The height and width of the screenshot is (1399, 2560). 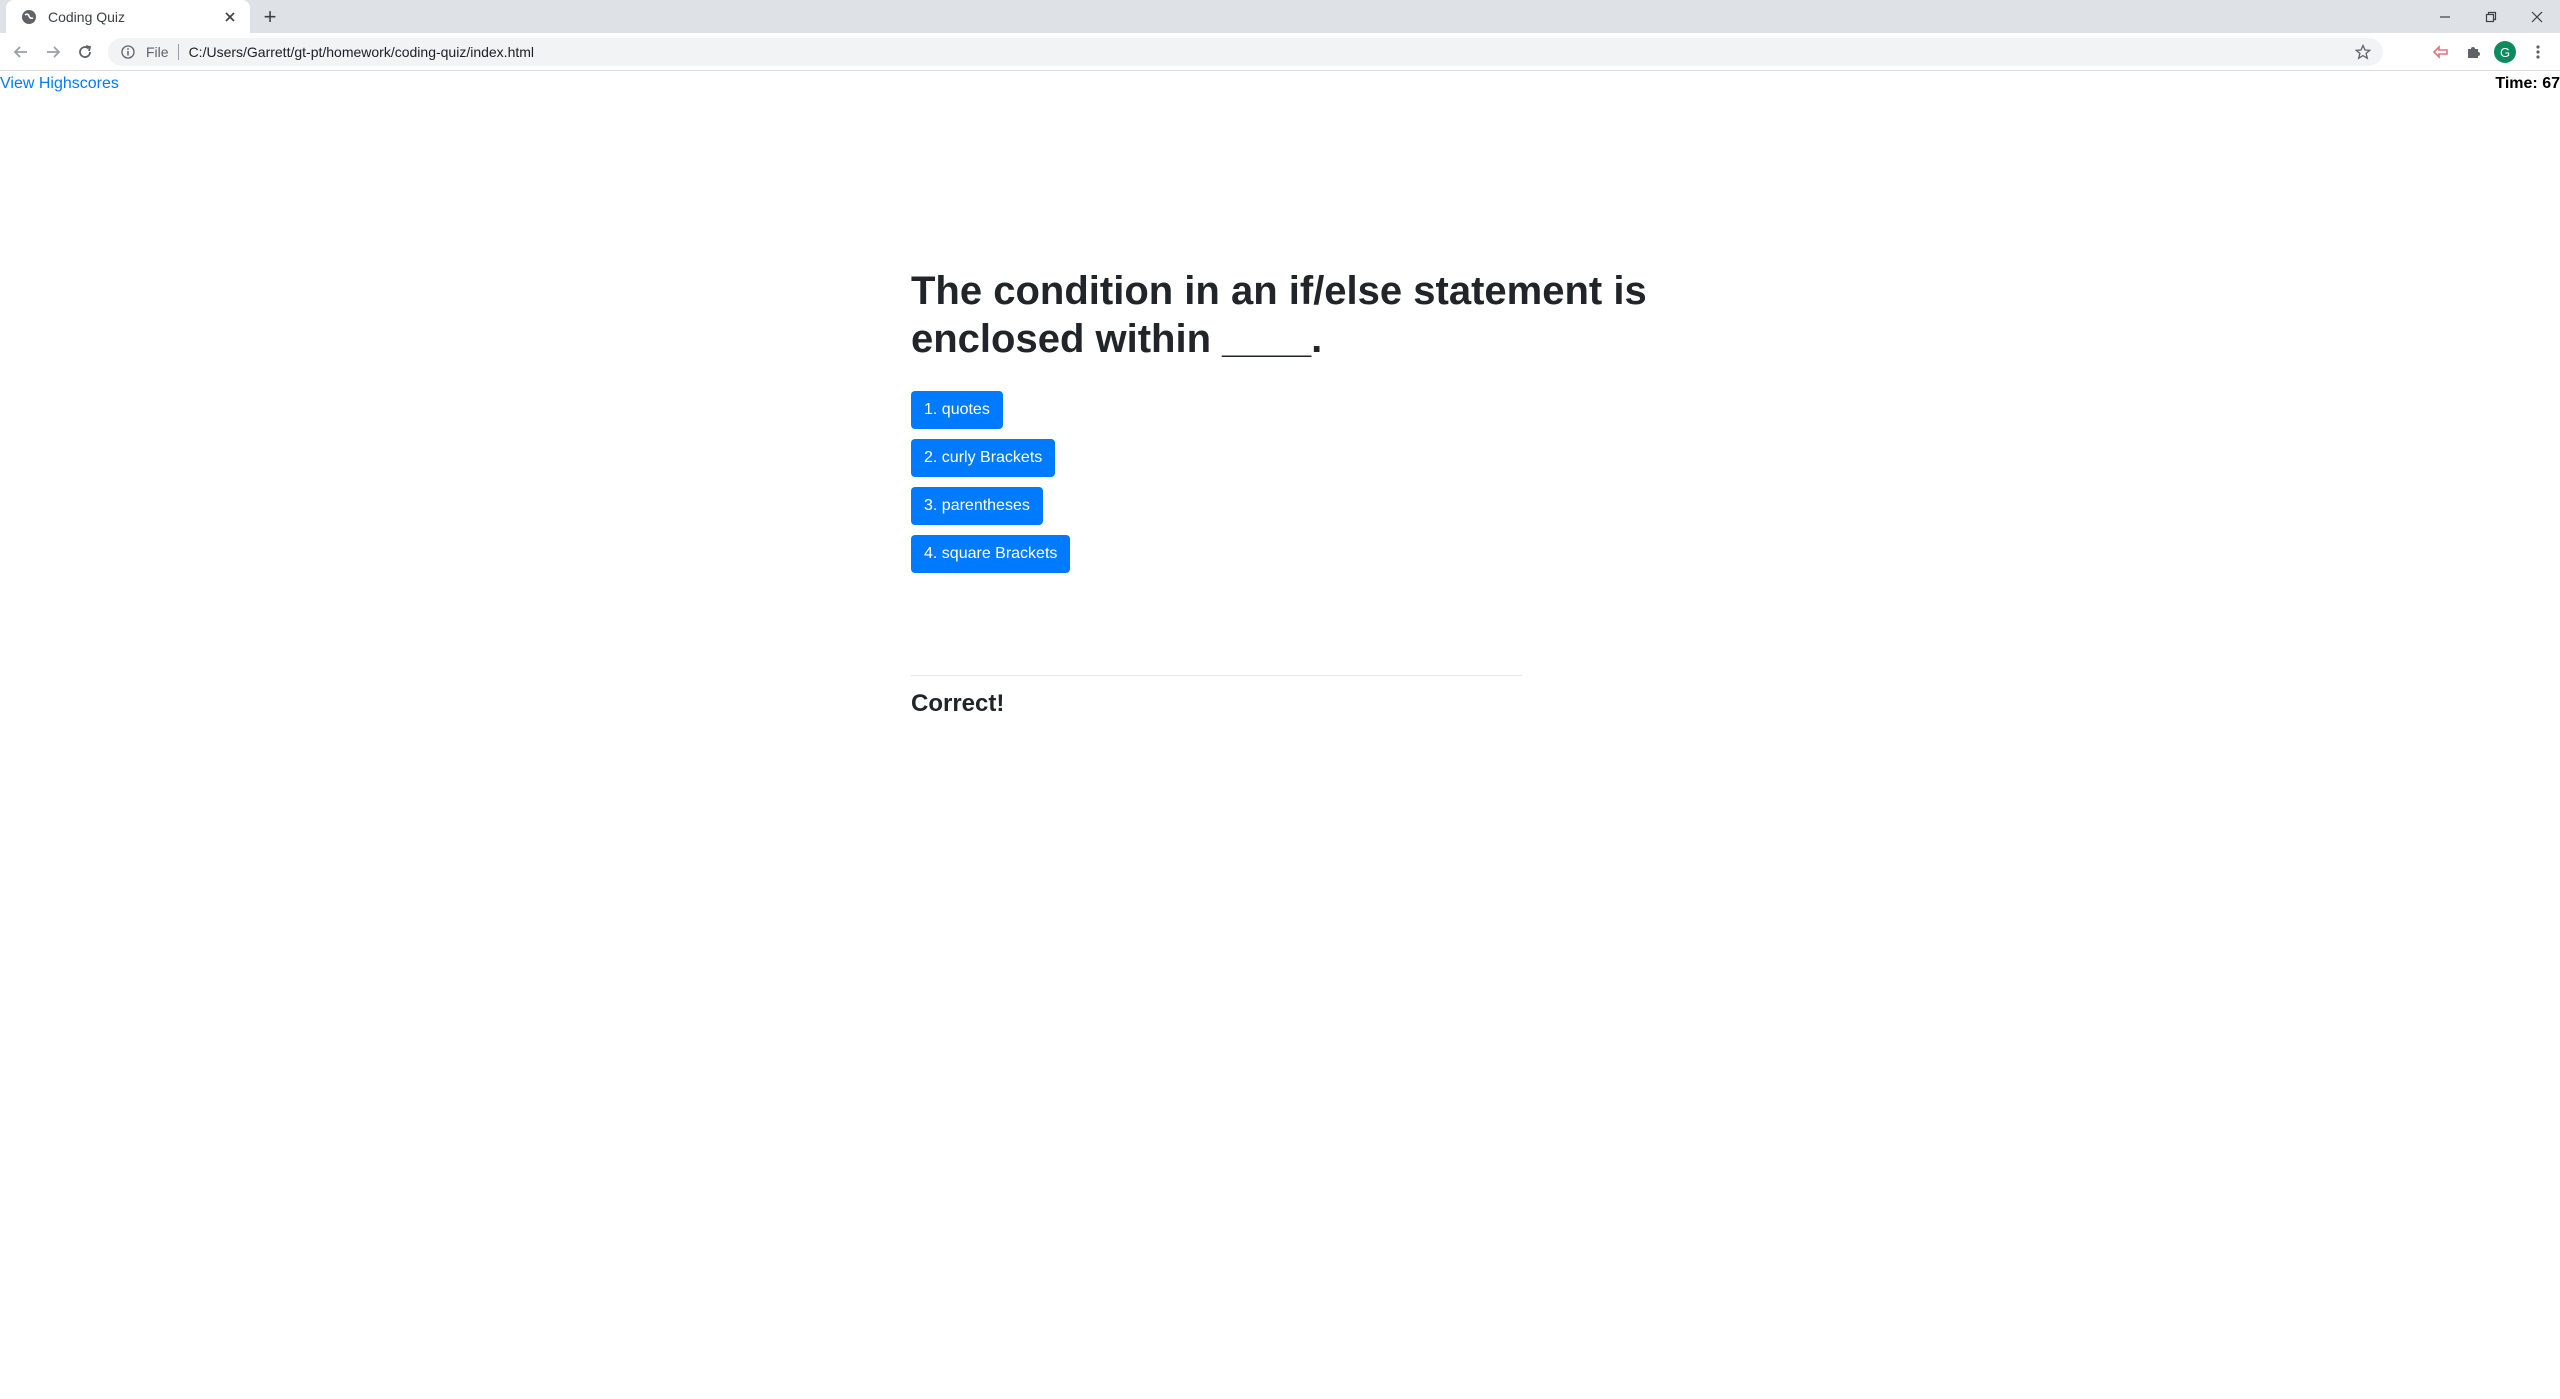 I want to click on tab-title: Coding Quiz, so click(x=87, y=16).